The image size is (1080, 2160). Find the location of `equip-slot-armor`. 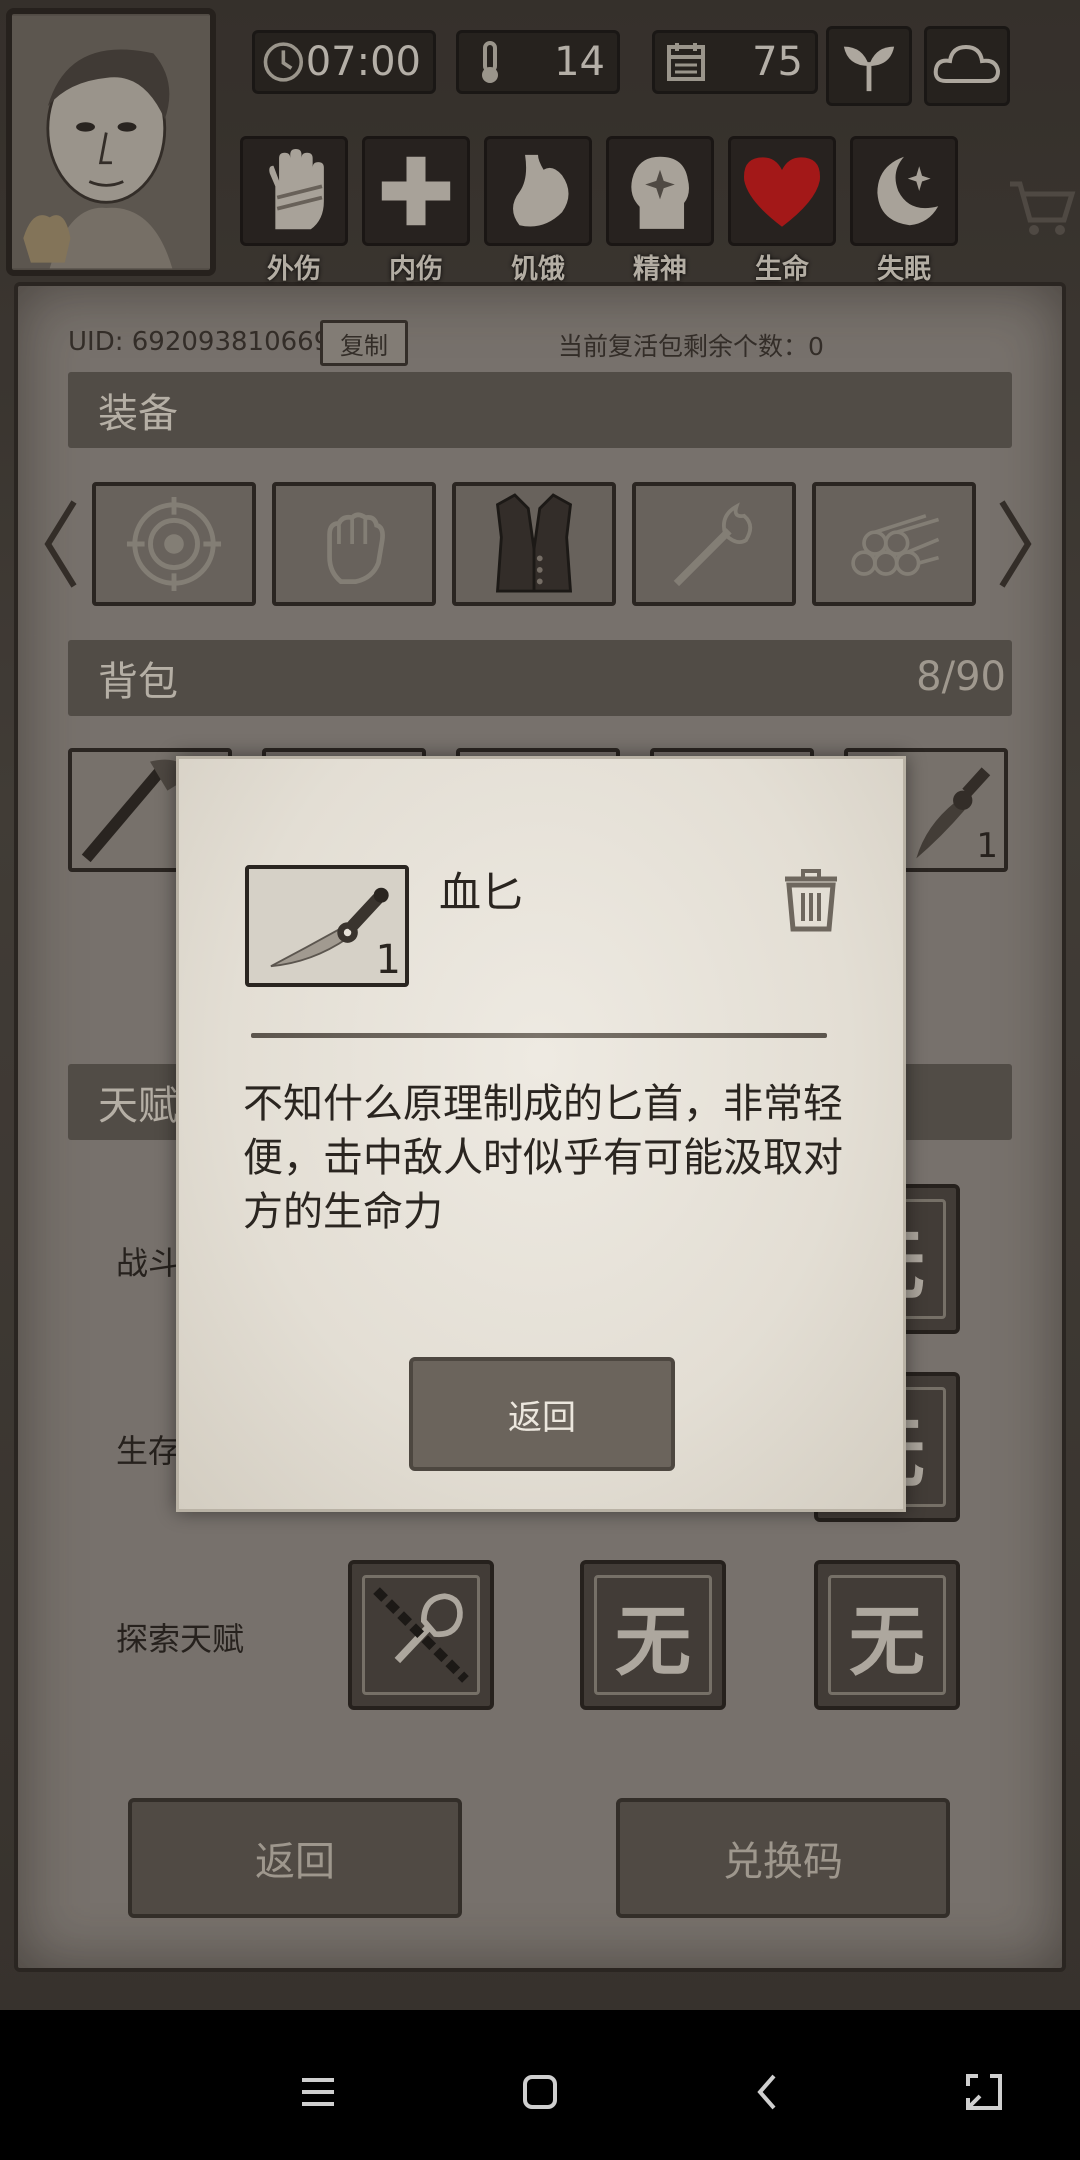

equip-slot-armor is located at coordinates (534, 544).